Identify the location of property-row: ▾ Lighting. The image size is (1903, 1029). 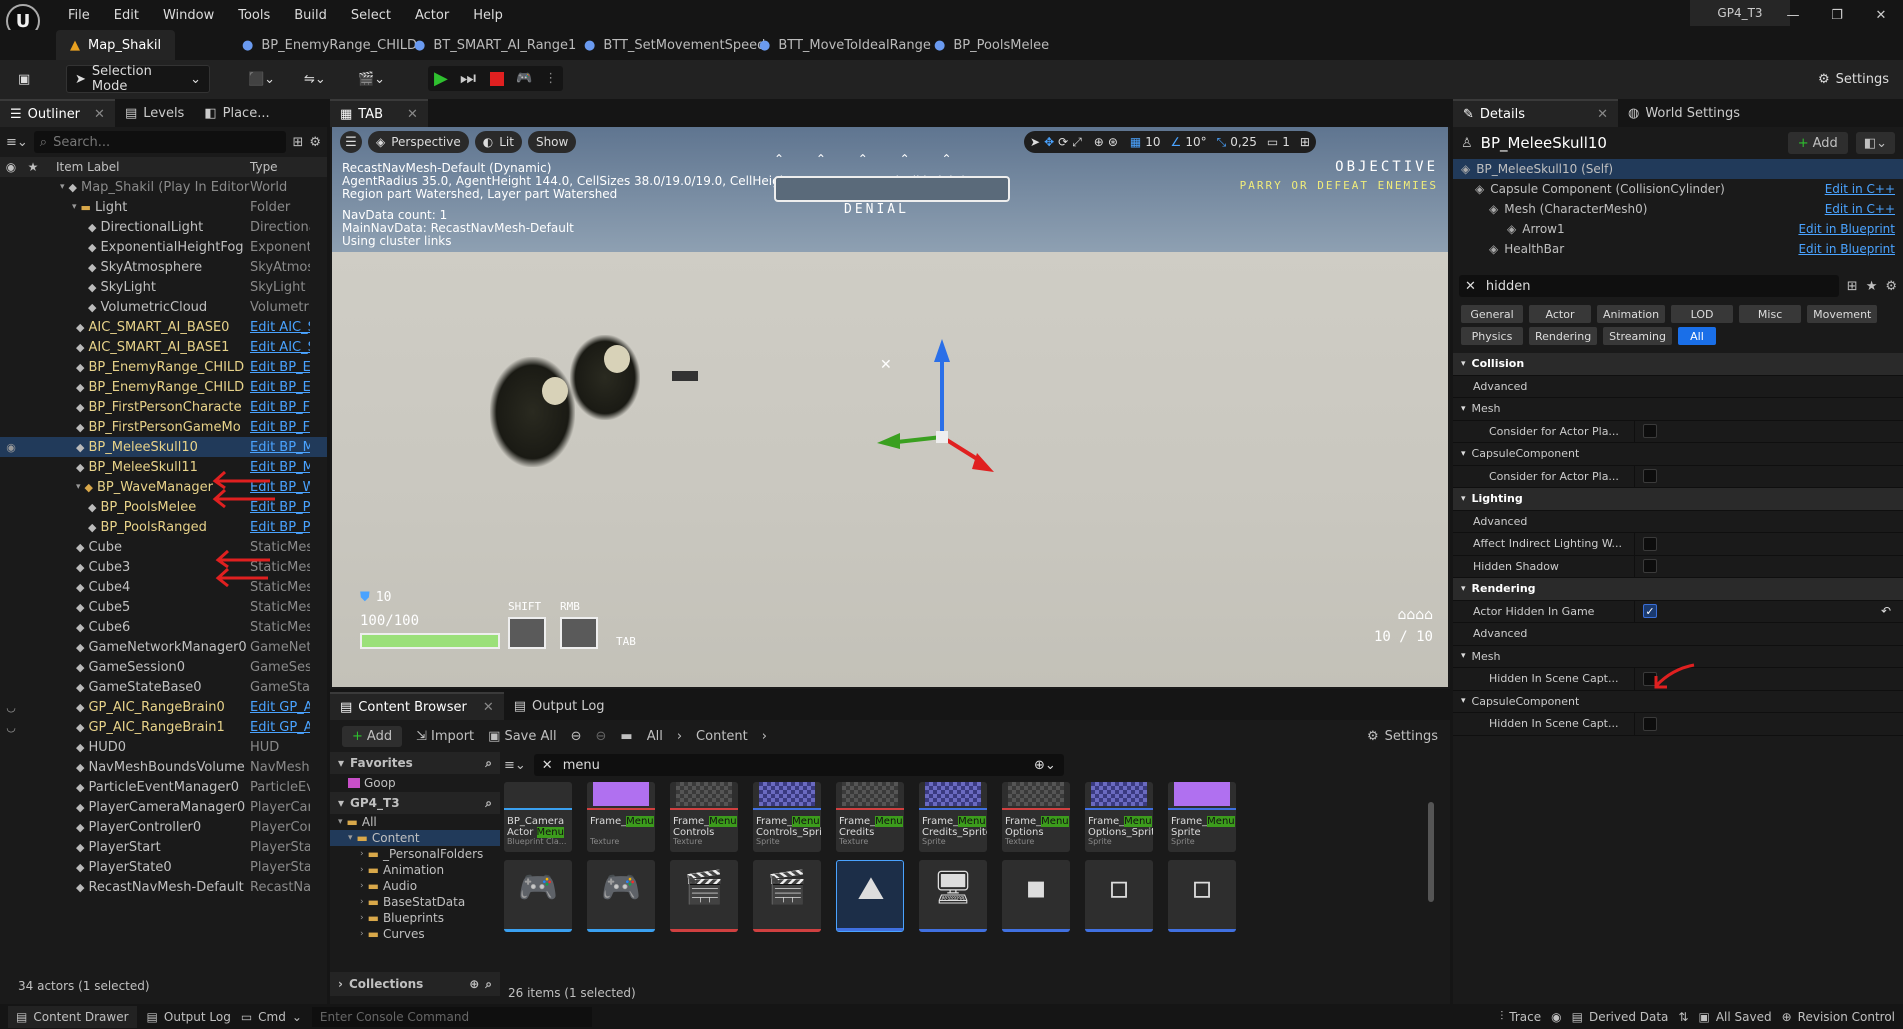
(1678, 499).